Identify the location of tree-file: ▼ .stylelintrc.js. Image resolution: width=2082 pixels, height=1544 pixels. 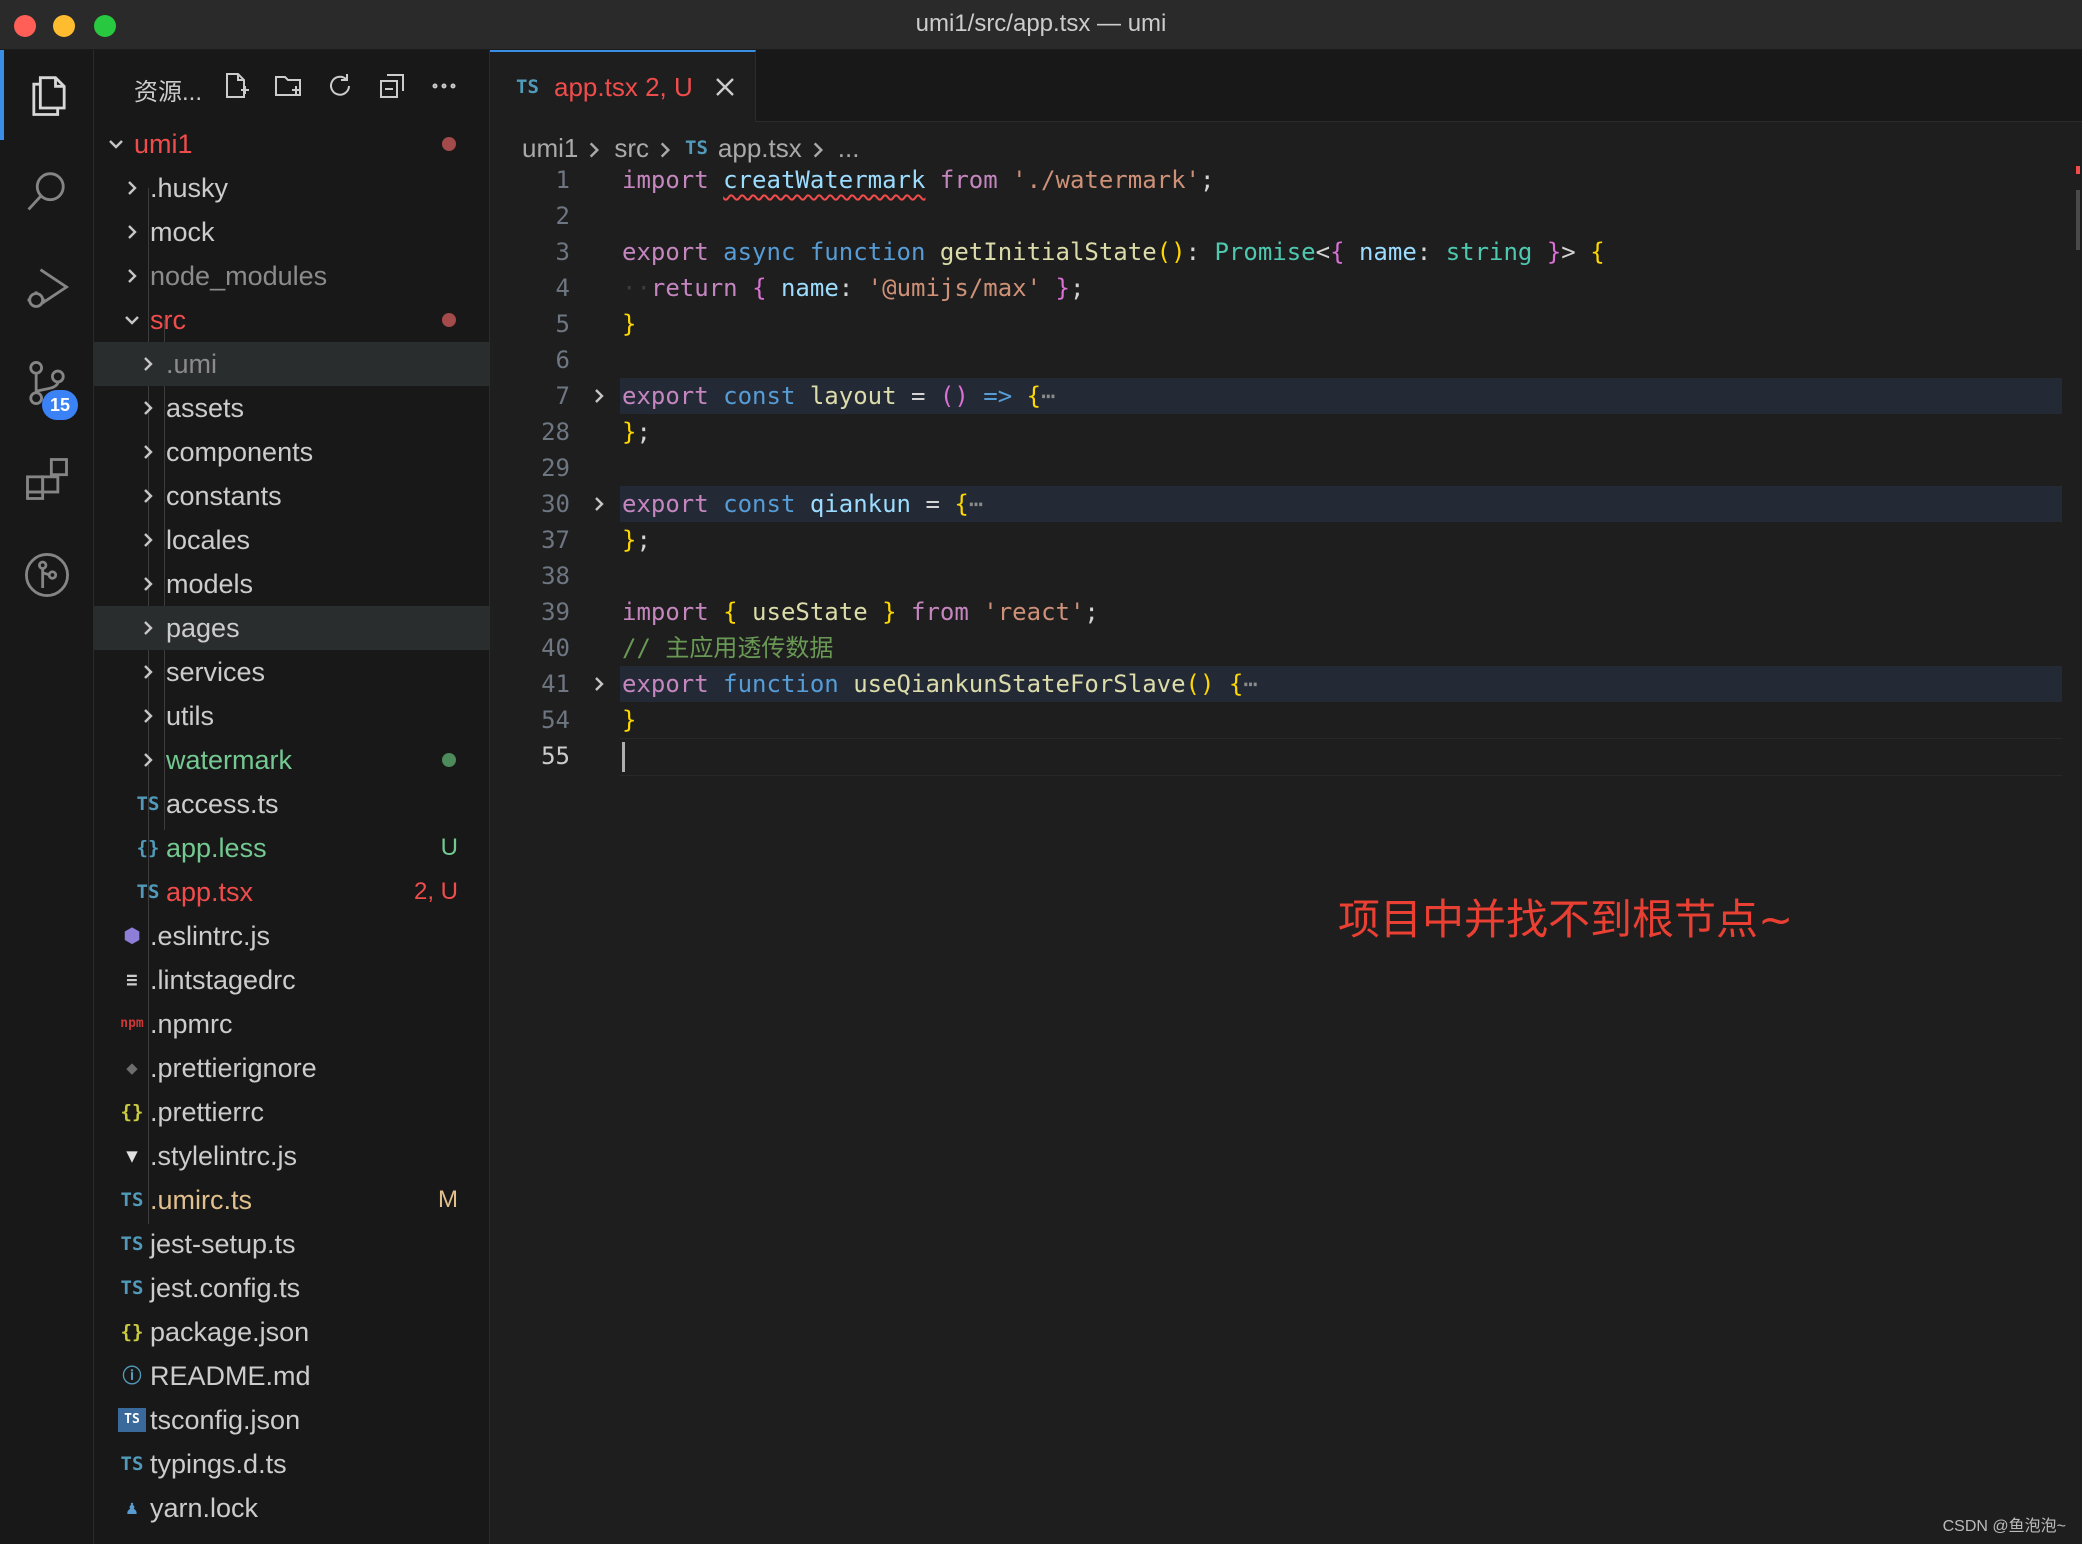
(291, 1156).